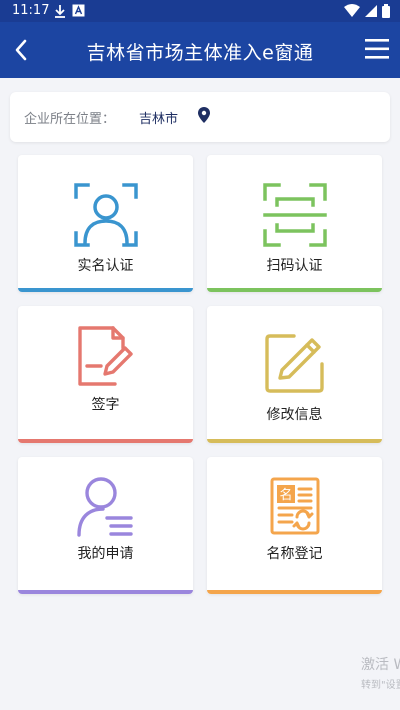 This screenshot has width=400, height=710. What do you see at coordinates (105, 554) in the screenshot?
I see `card-label: 我的申请` at bounding box center [105, 554].